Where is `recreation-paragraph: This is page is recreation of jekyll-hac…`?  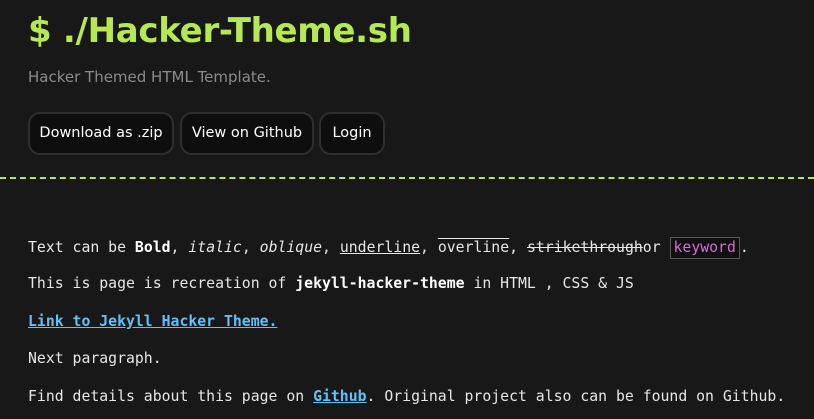 recreation-paragraph: This is page is recreation of jekyll-hac… is located at coordinates (331, 284).